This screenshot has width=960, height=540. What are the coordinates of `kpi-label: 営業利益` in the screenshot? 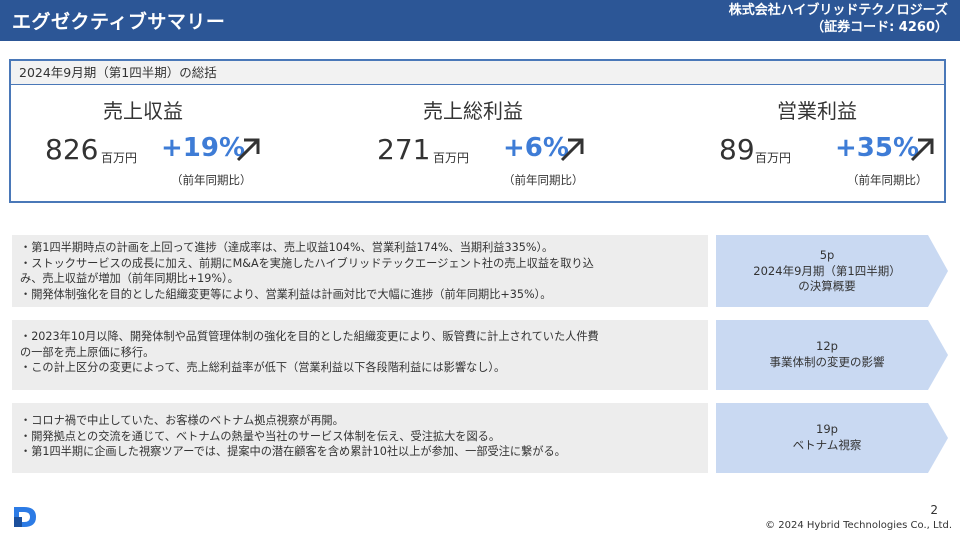 It's located at (817, 111).